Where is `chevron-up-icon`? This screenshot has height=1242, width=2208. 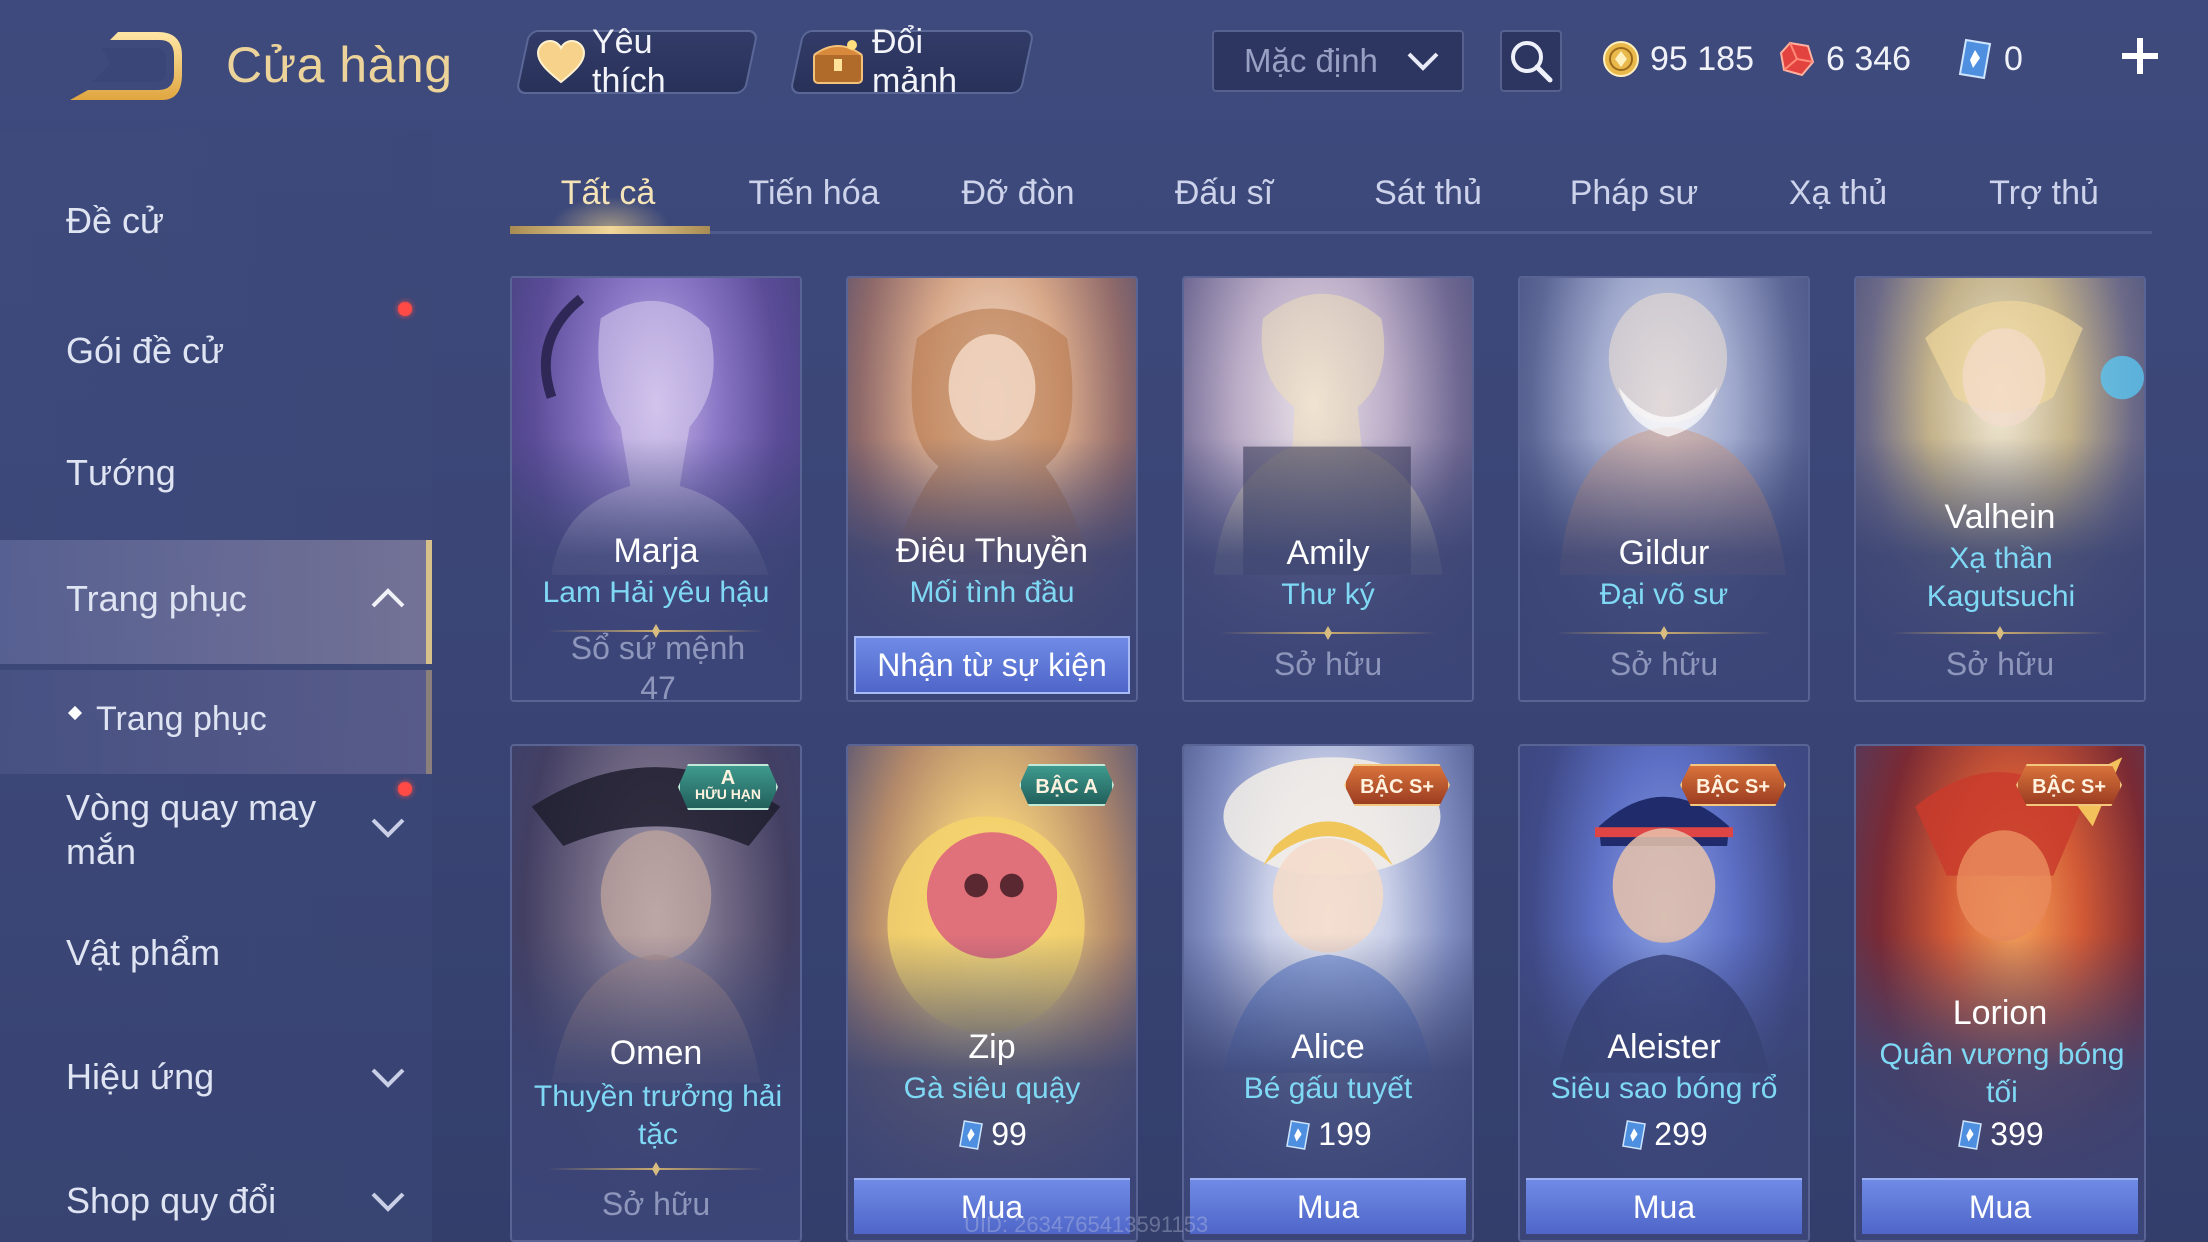
chevron-up-icon is located at coordinates (388, 598).